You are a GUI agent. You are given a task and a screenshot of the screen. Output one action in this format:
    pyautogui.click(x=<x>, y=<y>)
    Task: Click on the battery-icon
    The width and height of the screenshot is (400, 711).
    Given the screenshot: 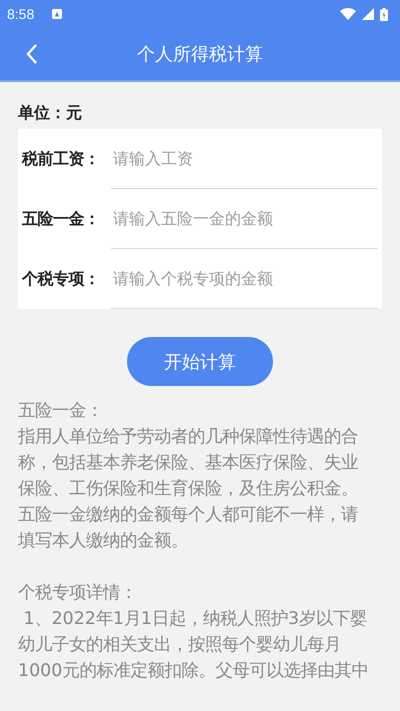 What is the action you would take?
    pyautogui.click(x=384, y=14)
    